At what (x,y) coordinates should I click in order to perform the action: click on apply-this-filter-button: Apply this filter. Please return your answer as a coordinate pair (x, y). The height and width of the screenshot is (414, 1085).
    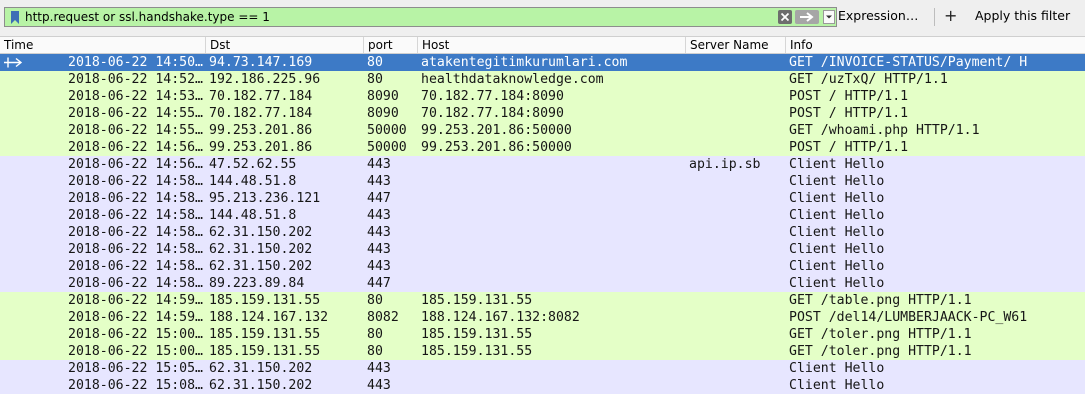
    Looking at the image, I should click on (1022, 15).